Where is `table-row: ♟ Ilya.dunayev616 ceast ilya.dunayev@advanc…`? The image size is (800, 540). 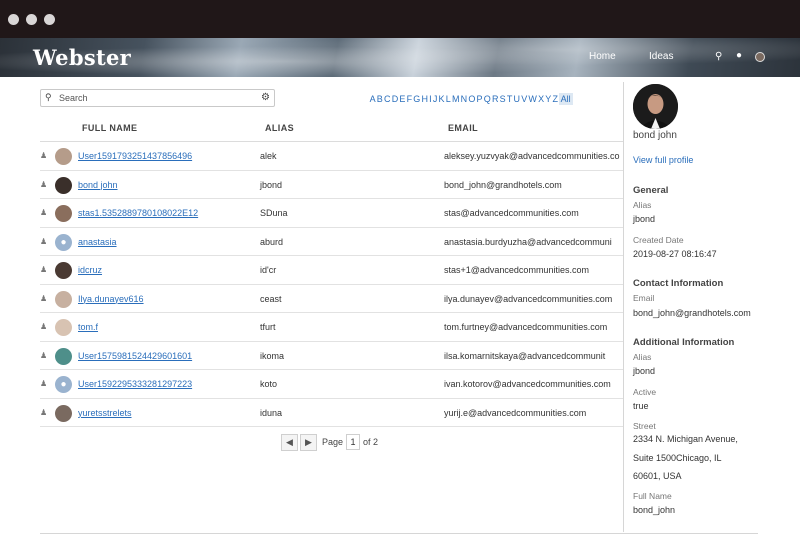
table-row: ♟ Ilya.dunayev616 ceast ilya.dunayev@advanc… is located at coordinates (331, 299).